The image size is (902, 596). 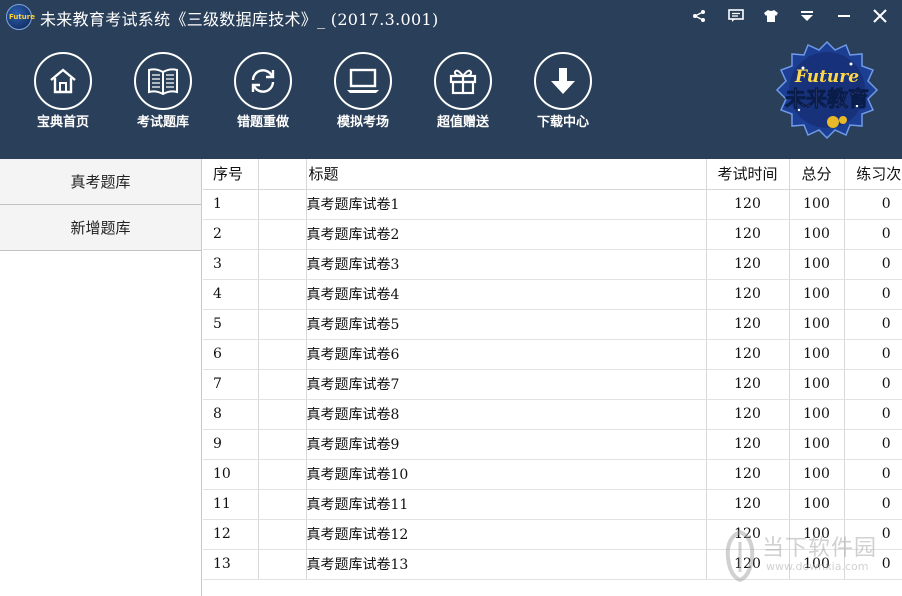 What do you see at coordinates (872, 174) in the screenshot?
I see `column-header-count: 练习次数` at bounding box center [872, 174].